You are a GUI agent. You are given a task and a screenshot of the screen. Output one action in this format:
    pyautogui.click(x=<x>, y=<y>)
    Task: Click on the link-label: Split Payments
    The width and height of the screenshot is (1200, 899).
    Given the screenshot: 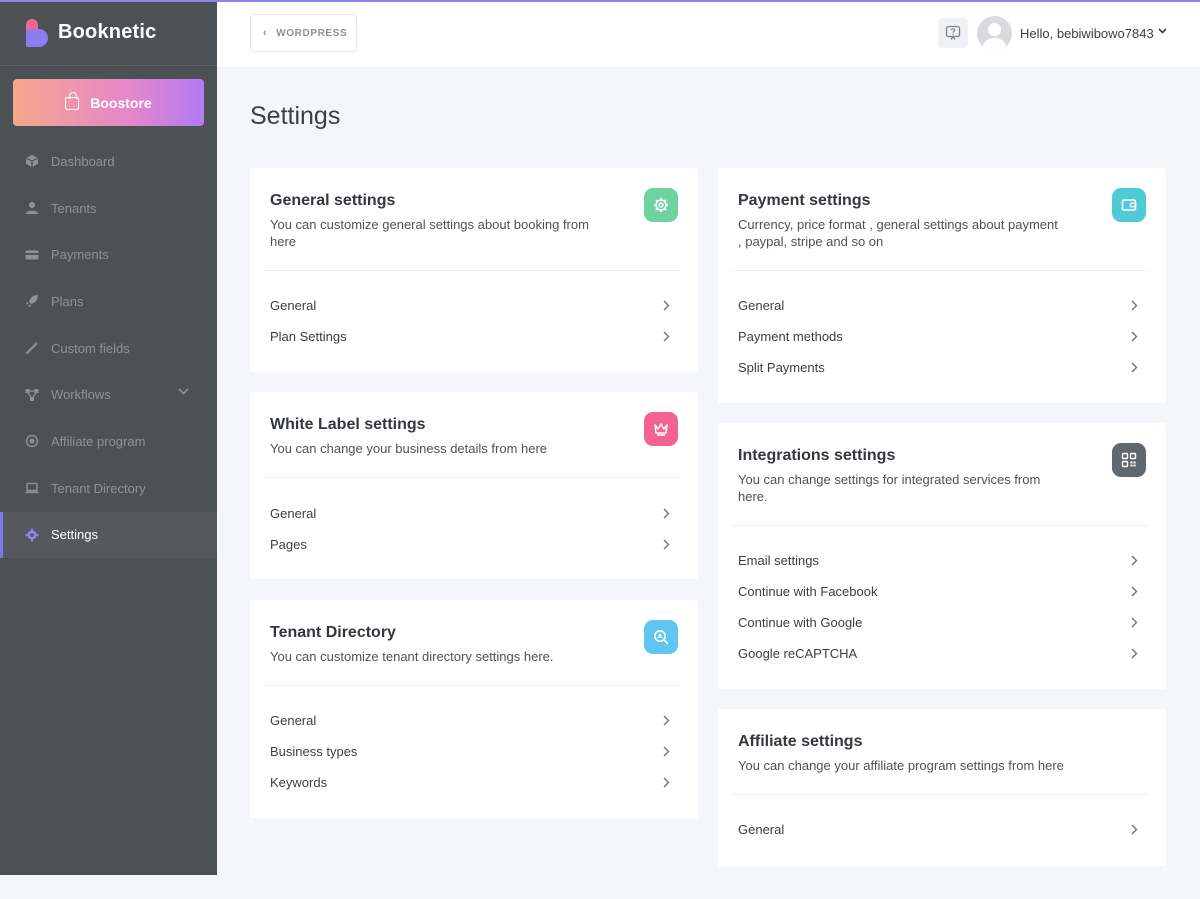 What is the action you would take?
    pyautogui.click(x=781, y=367)
    